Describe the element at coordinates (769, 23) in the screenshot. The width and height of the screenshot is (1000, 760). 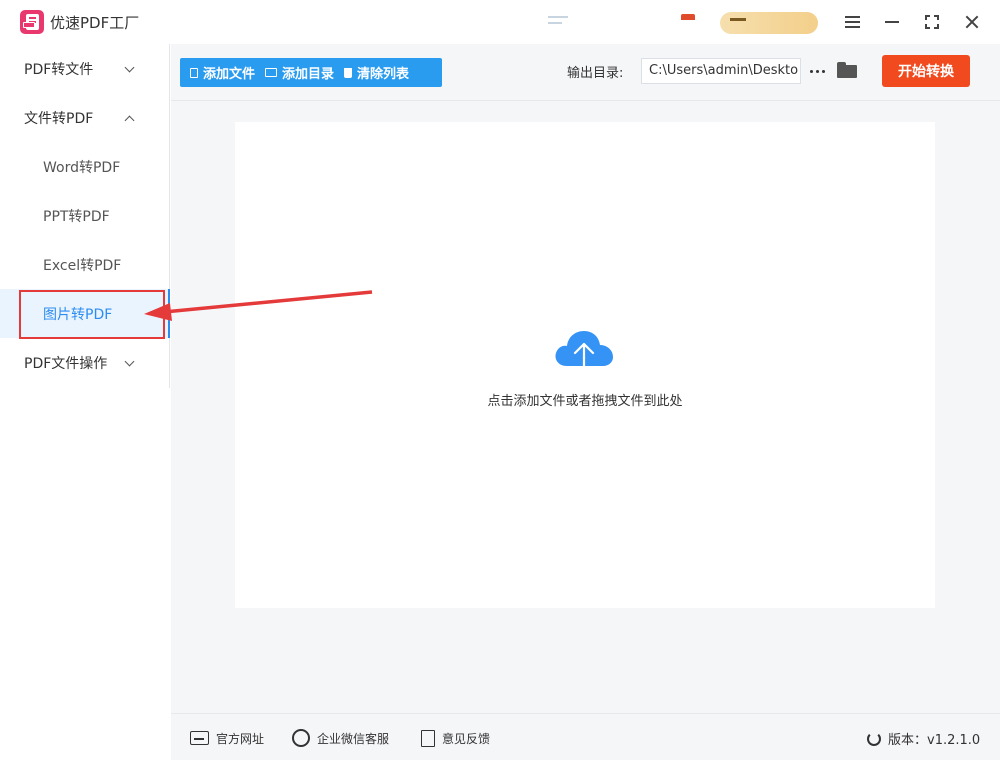
I see `vip-badge` at that location.